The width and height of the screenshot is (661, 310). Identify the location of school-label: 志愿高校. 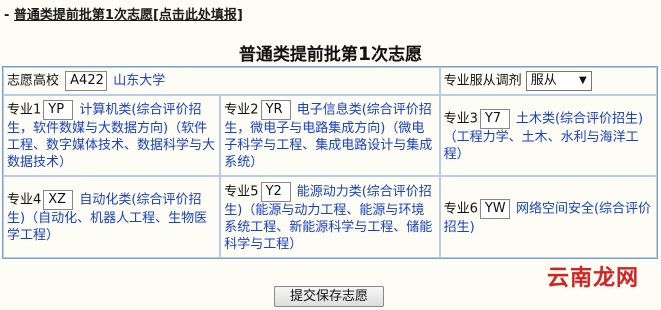
(33, 81).